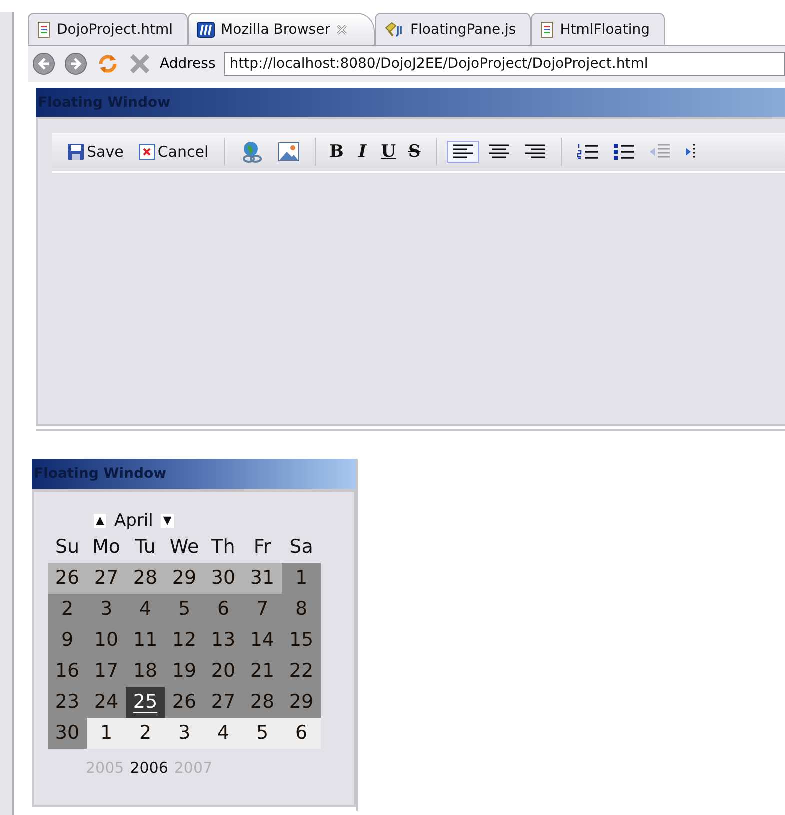 The width and height of the screenshot is (785, 815). I want to click on address-label: Address, so click(188, 64).